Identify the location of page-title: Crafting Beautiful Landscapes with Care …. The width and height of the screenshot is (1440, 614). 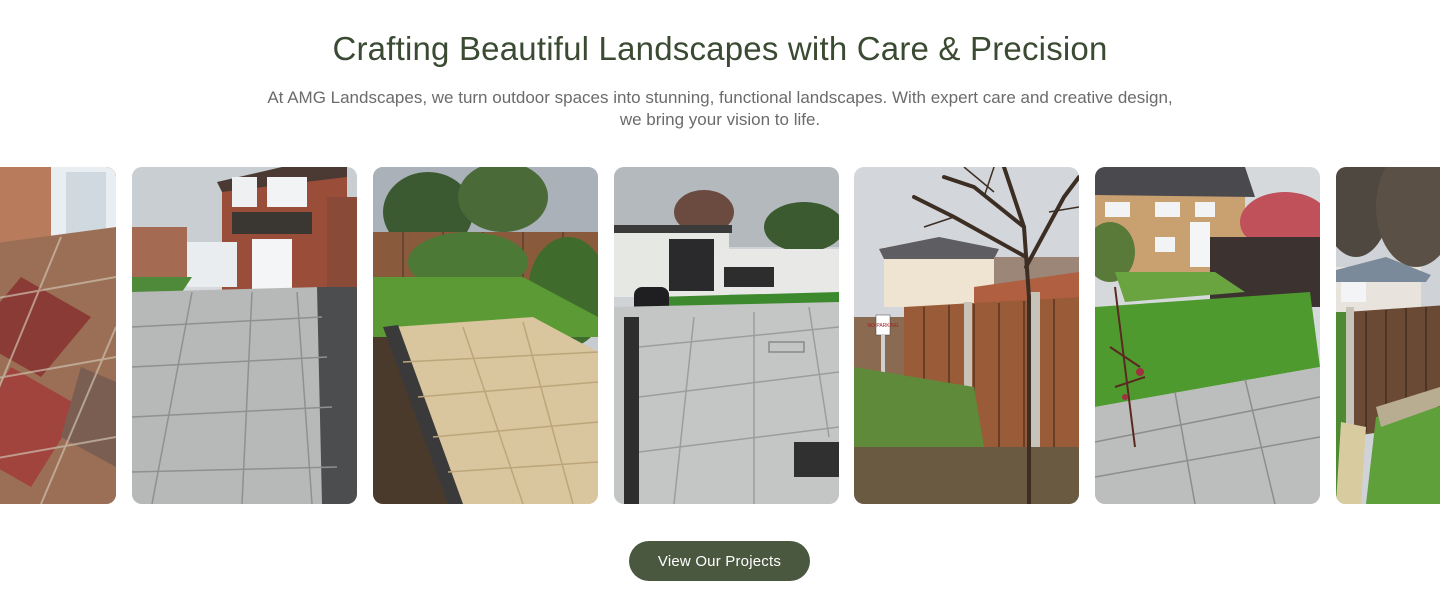
(720, 48).